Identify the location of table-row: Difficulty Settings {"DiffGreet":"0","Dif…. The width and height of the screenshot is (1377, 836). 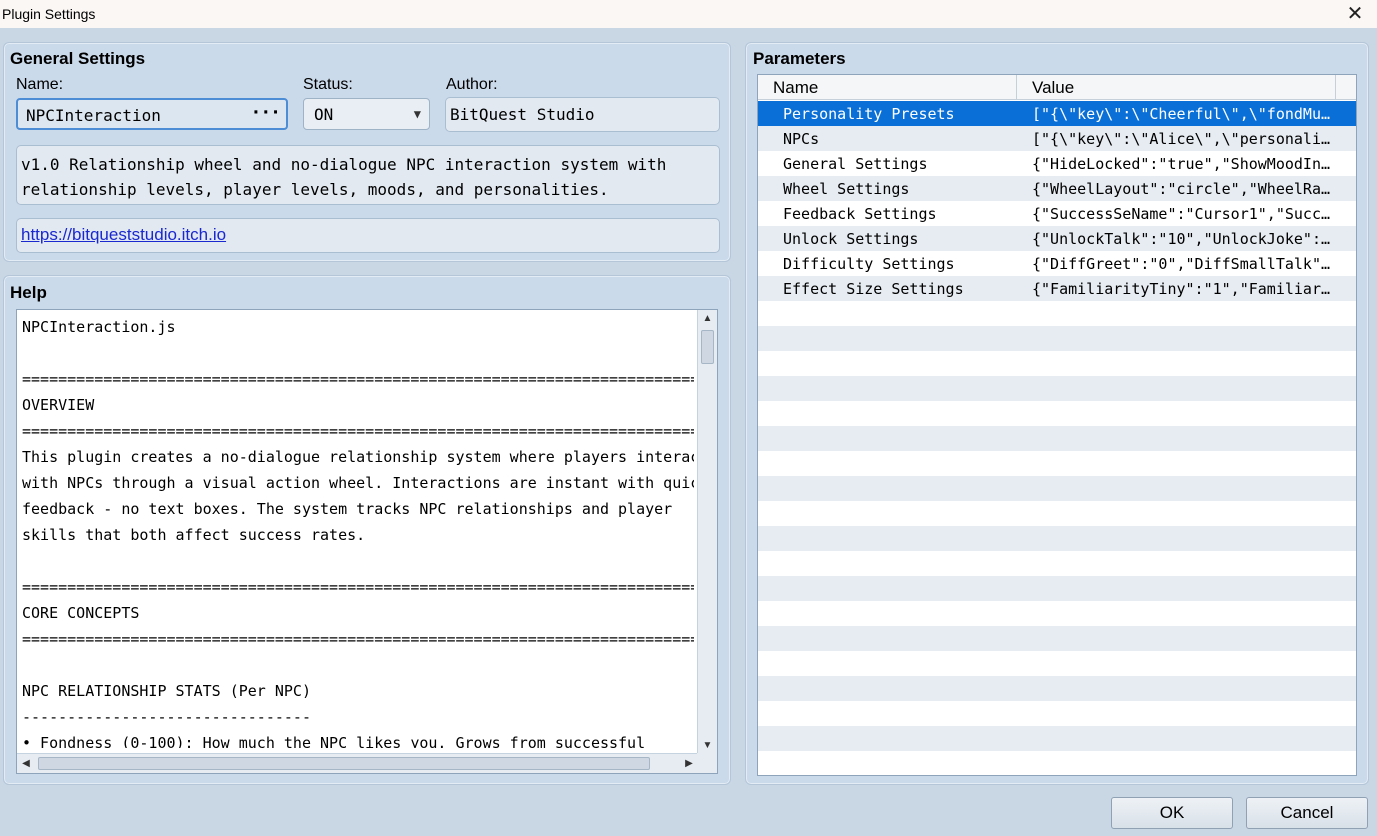
(1057, 263).